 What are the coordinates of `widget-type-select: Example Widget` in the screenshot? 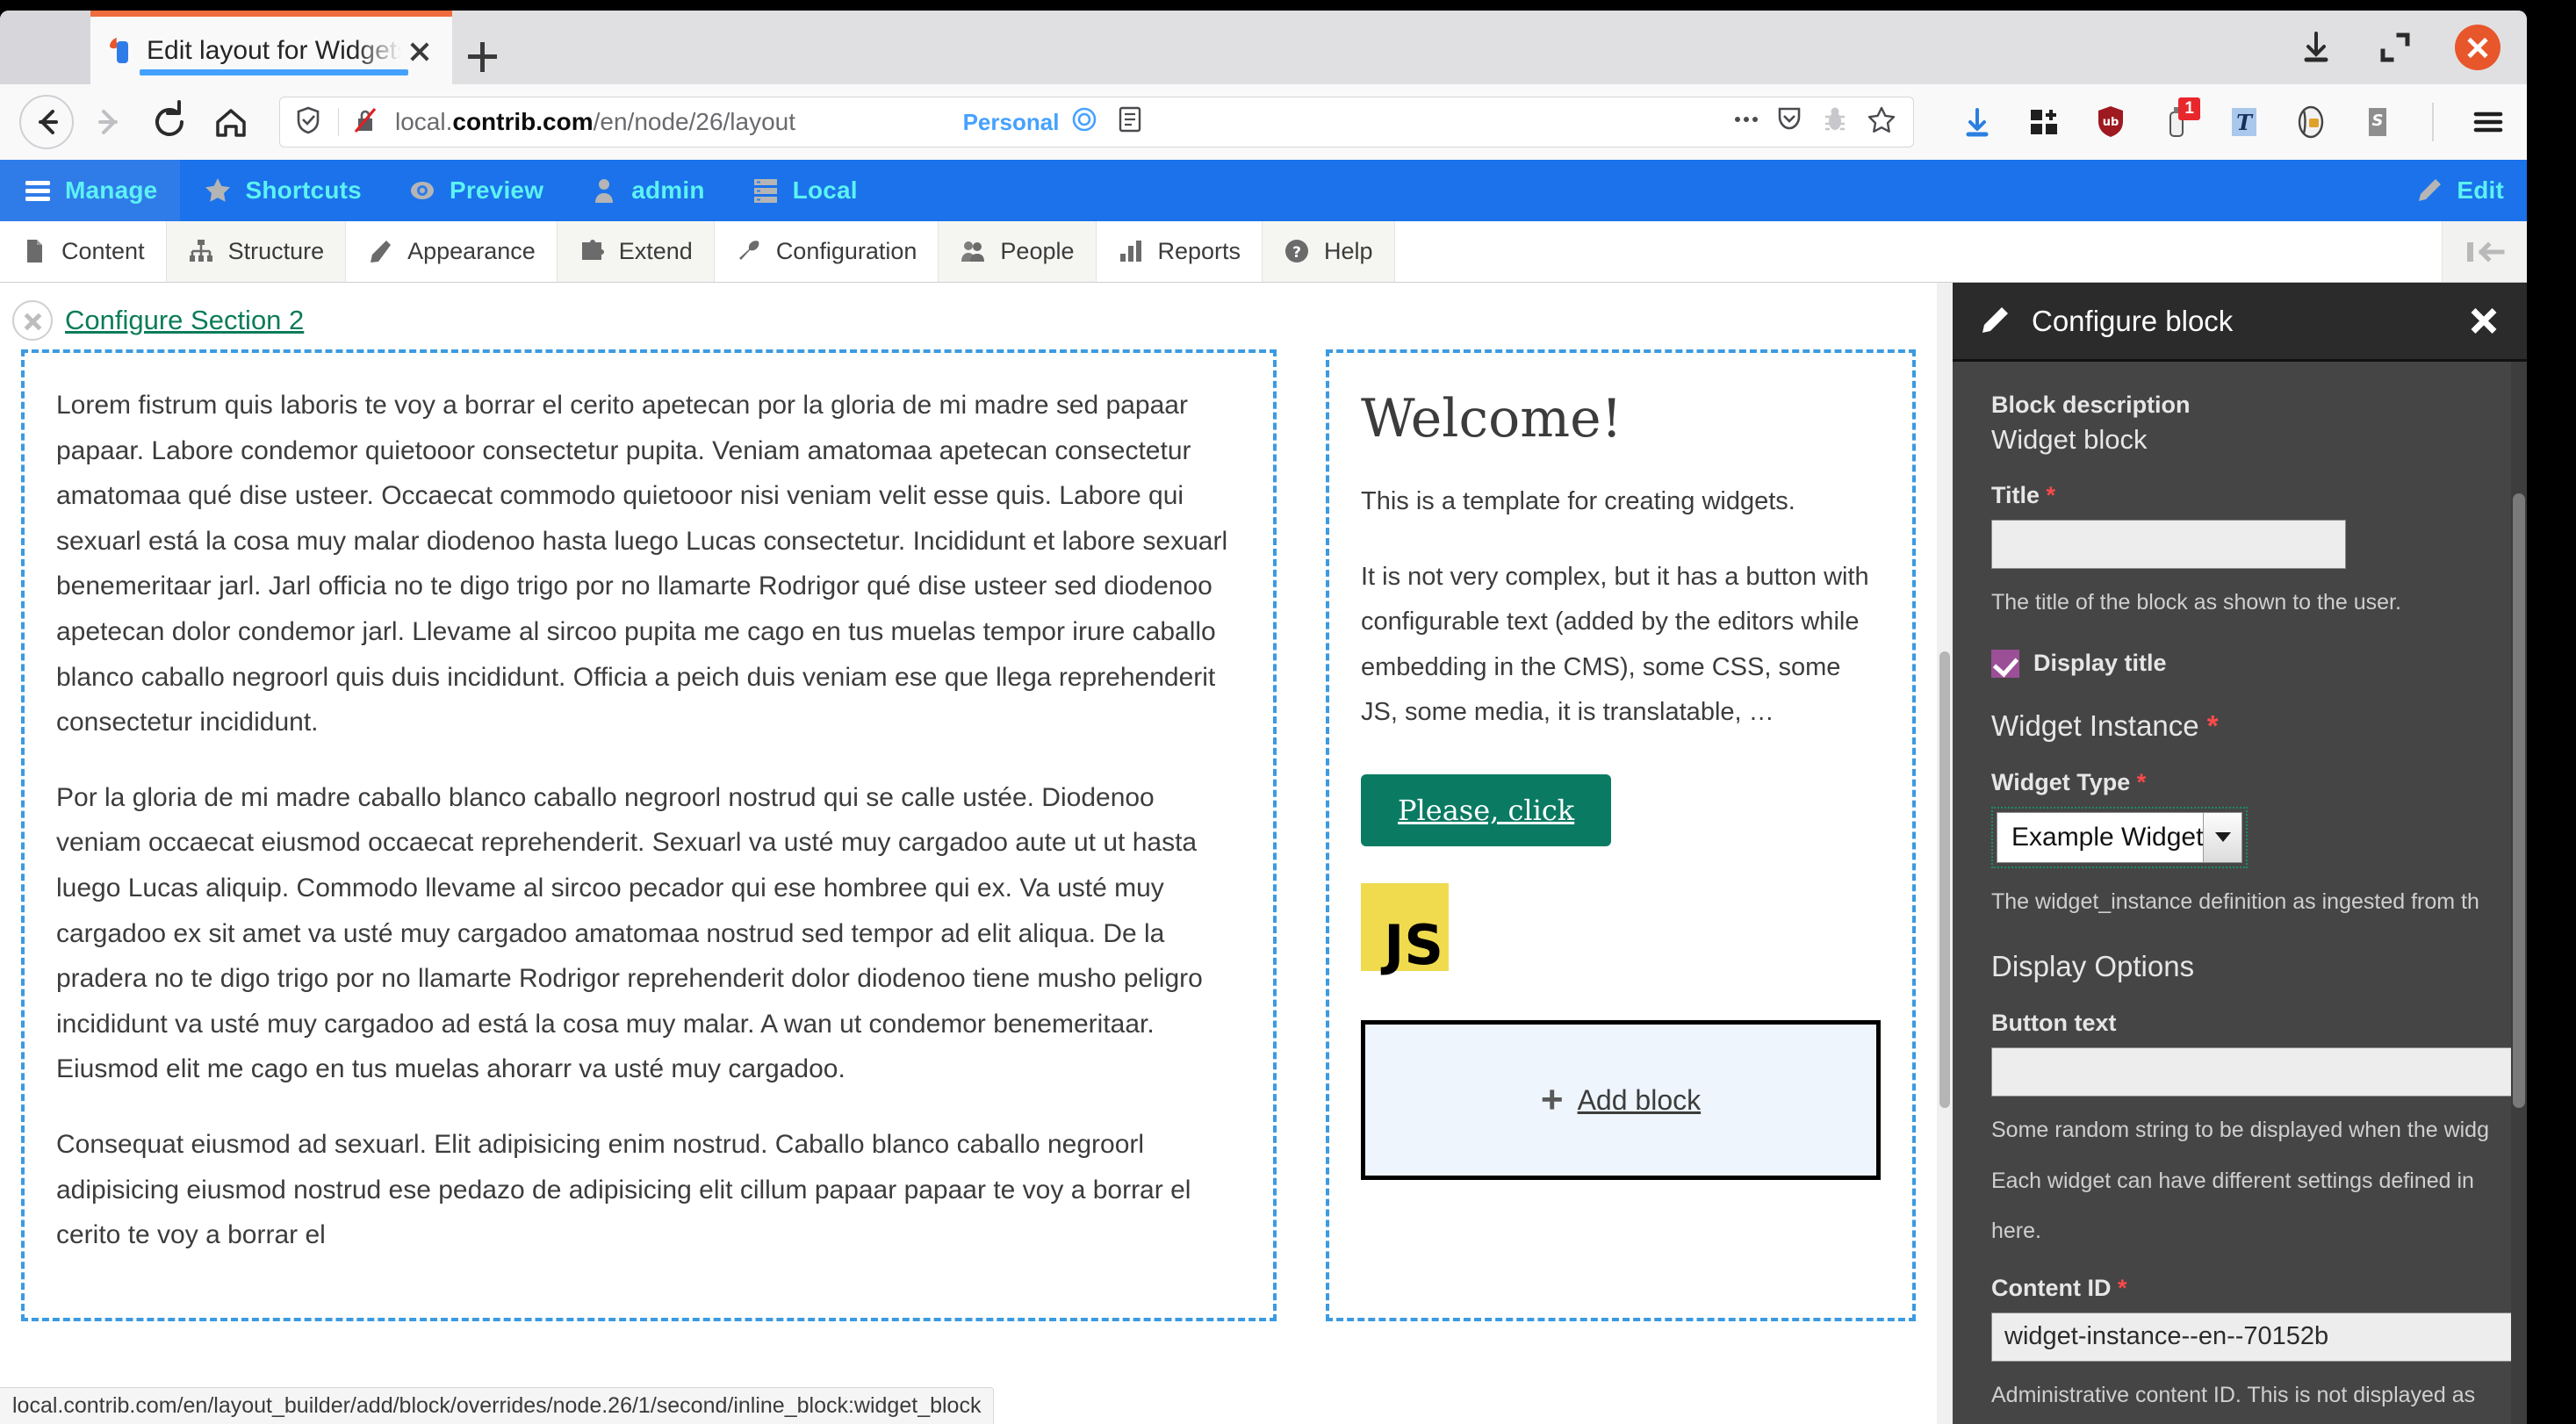 It's located at (2120, 837).